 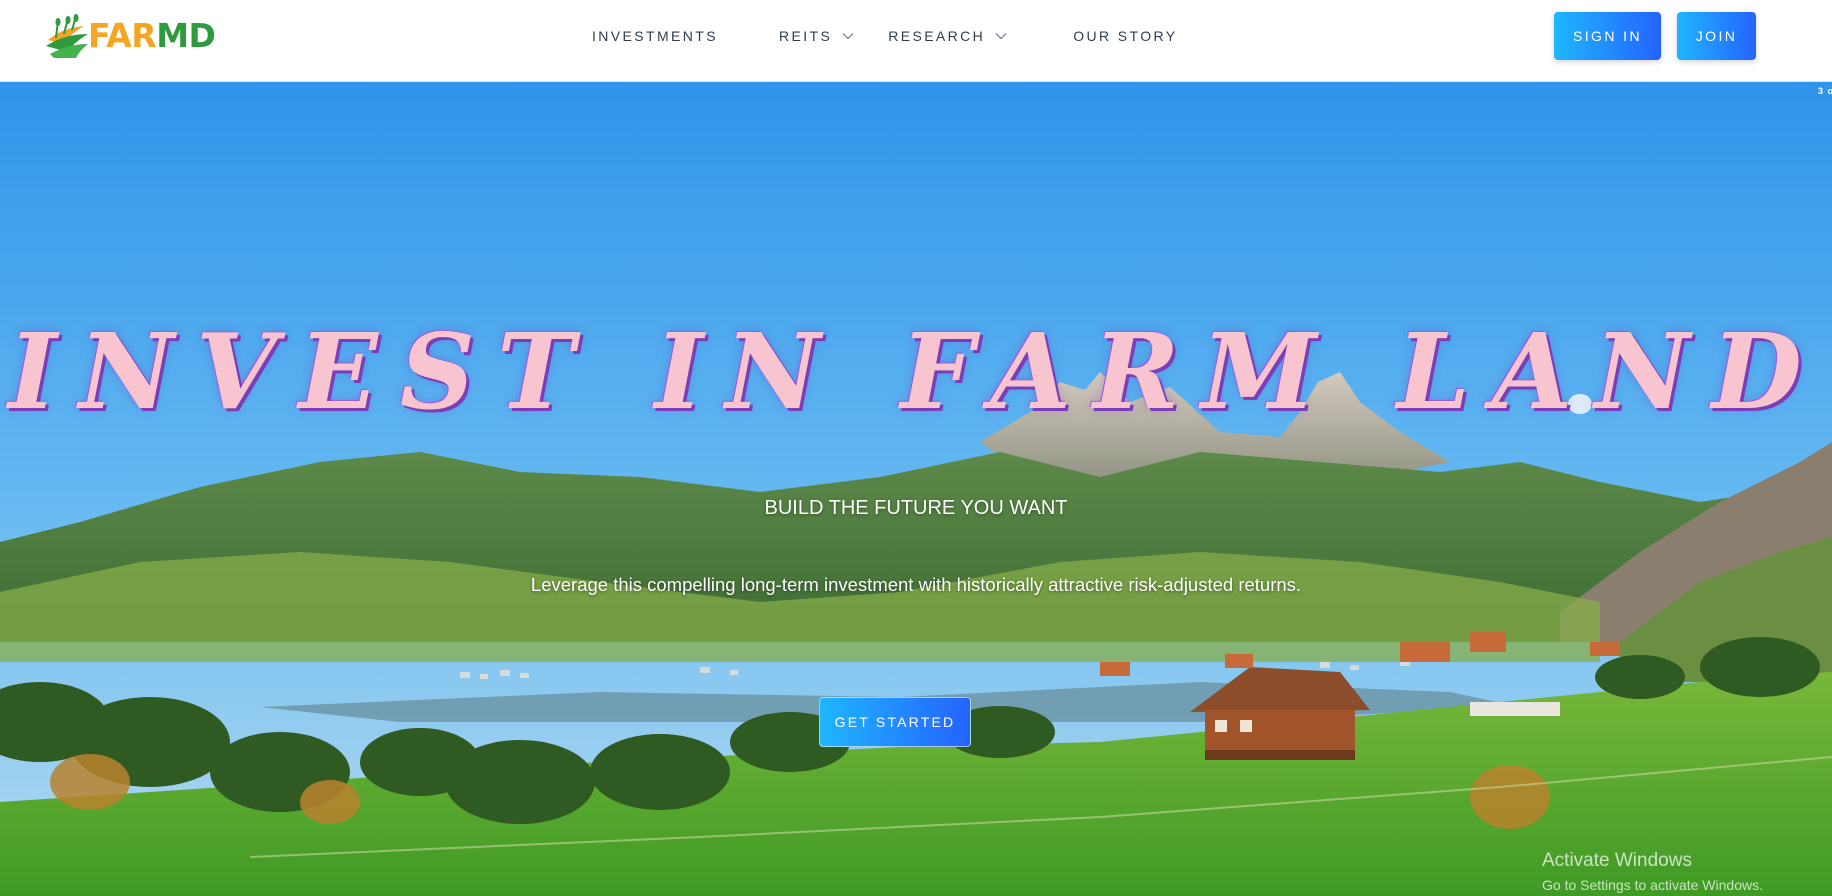 I want to click on join-button: JOIN, so click(x=1716, y=36).